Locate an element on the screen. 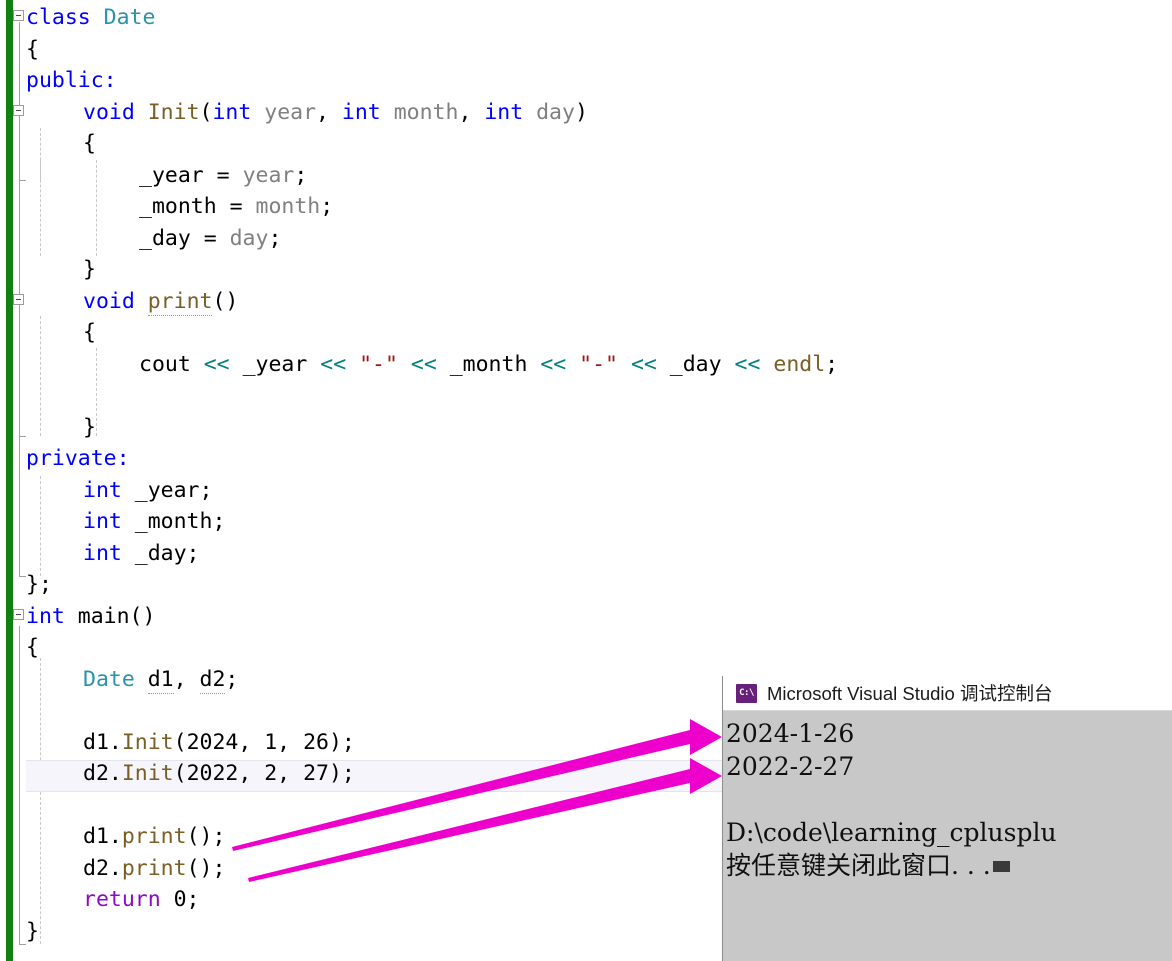 This screenshot has width=1172, height=961. console-output-line-1: 2024-1-26 is located at coordinates (790, 733).